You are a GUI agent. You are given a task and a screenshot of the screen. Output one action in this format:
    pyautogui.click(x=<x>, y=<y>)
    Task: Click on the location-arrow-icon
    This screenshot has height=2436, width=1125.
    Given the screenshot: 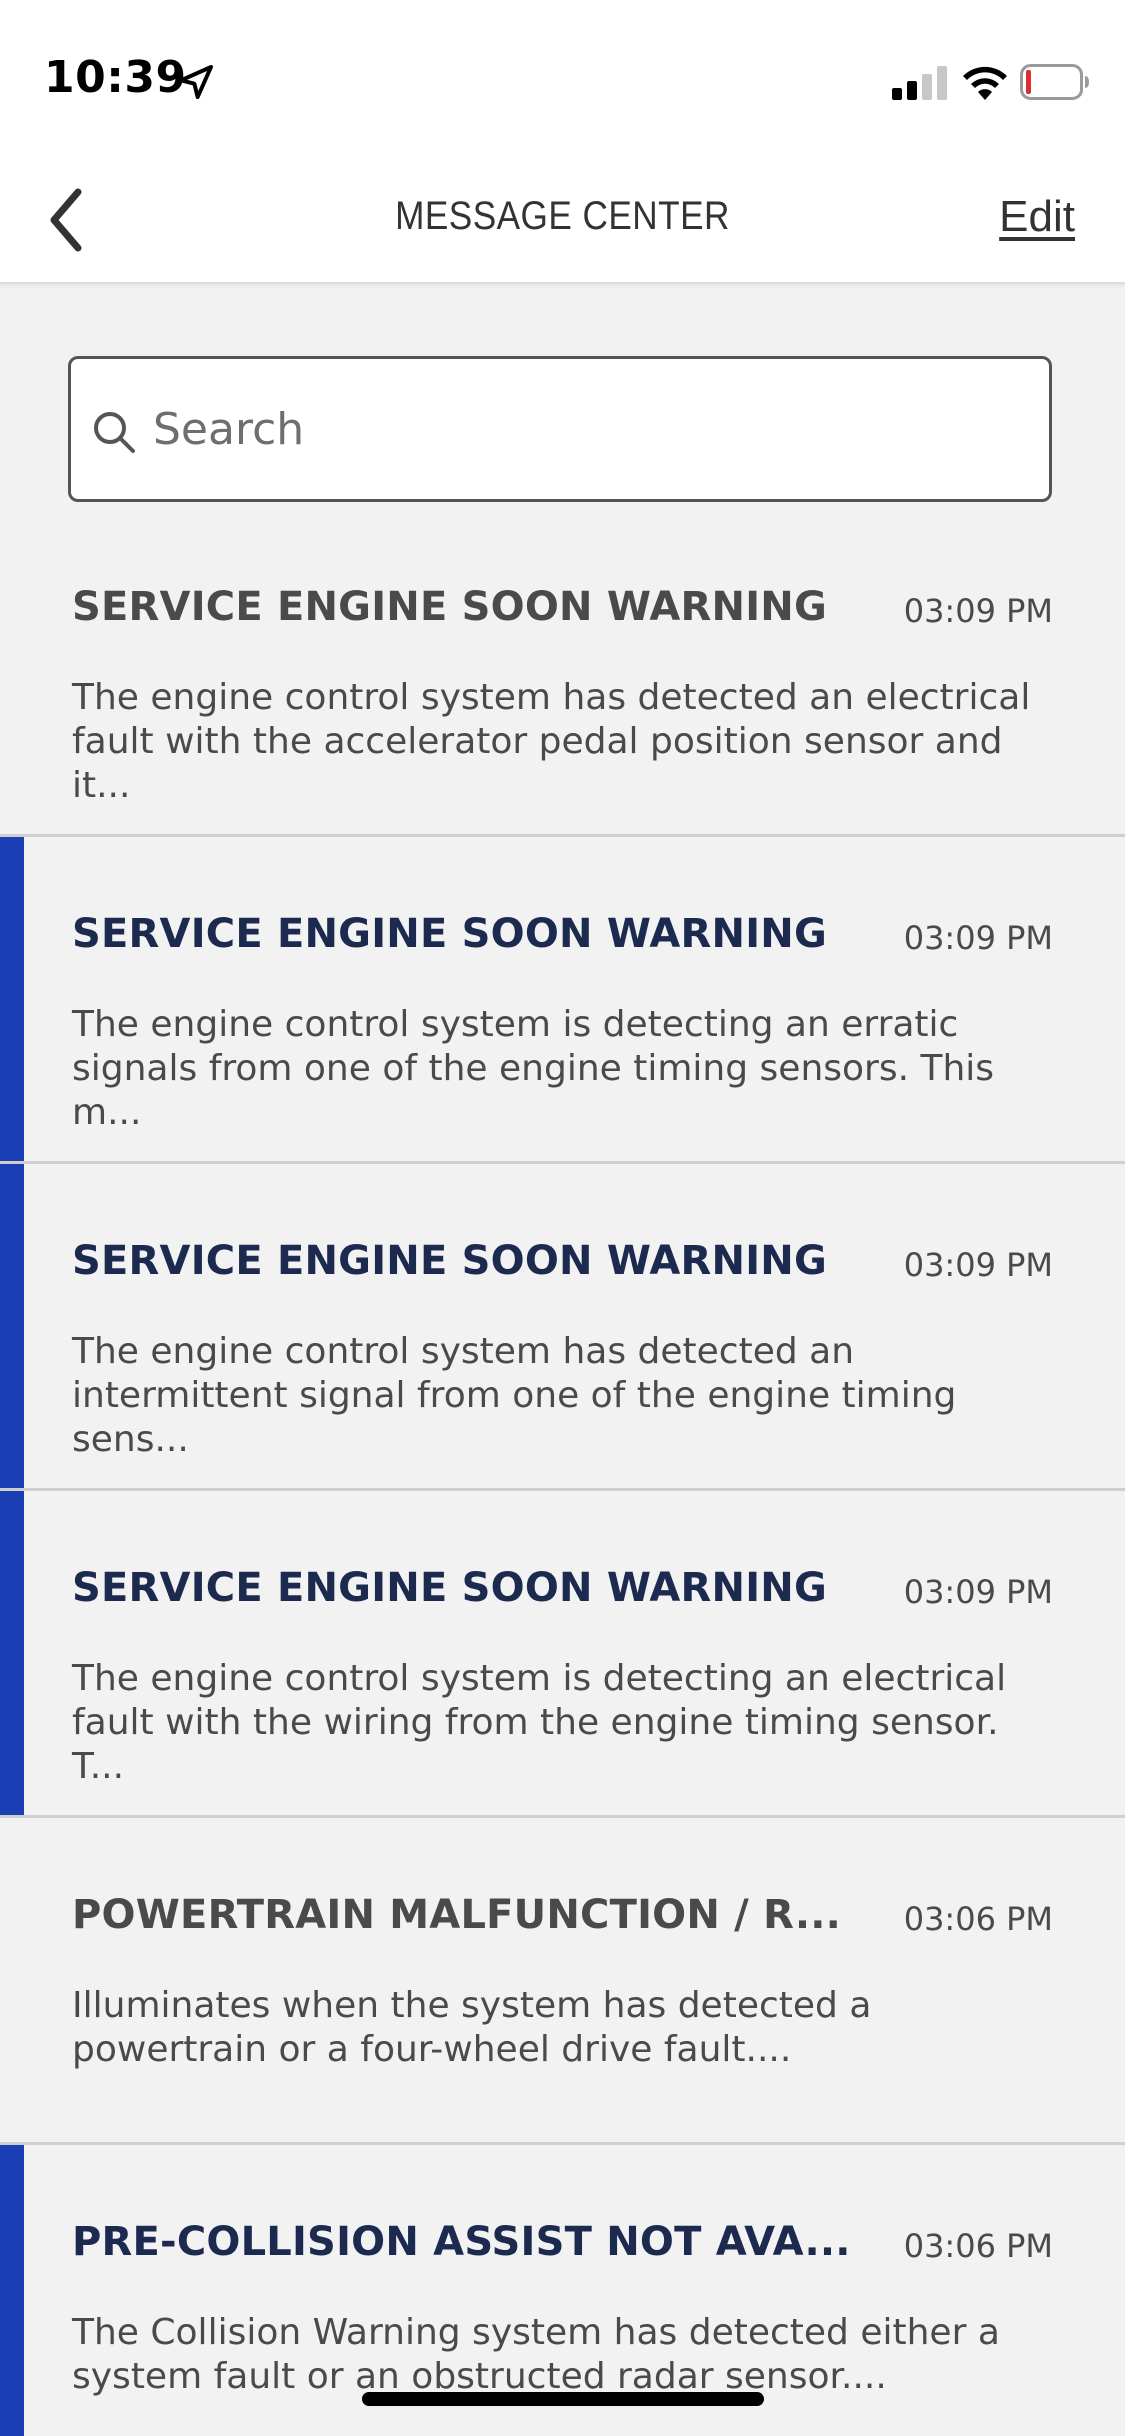 What is the action you would take?
    pyautogui.click(x=196, y=82)
    